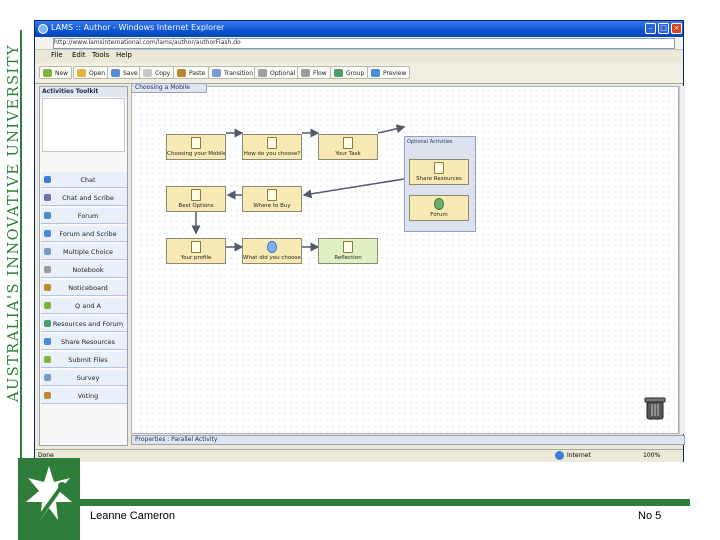 The image size is (720, 540). I want to click on toolkit-description-area, so click(83, 125).